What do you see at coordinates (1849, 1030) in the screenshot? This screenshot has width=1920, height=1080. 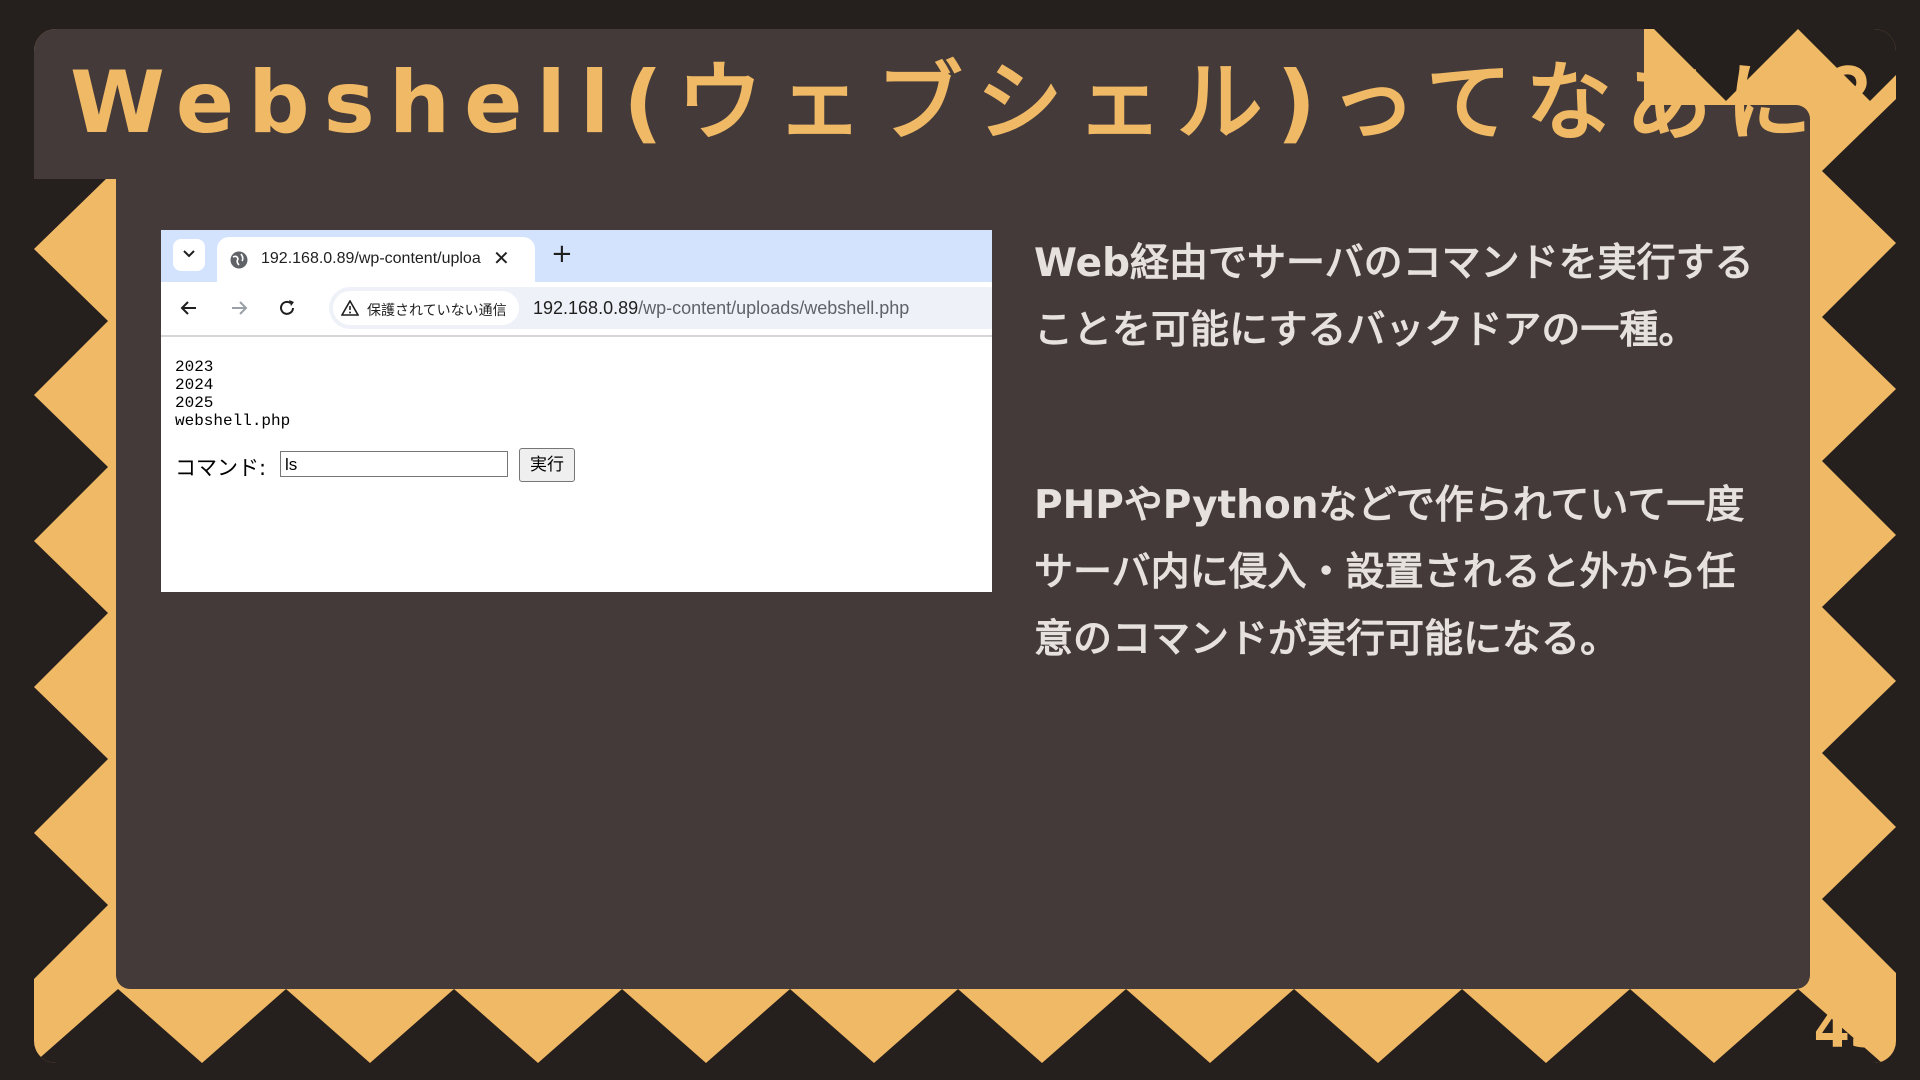 I see `page-number: 43` at bounding box center [1849, 1030].